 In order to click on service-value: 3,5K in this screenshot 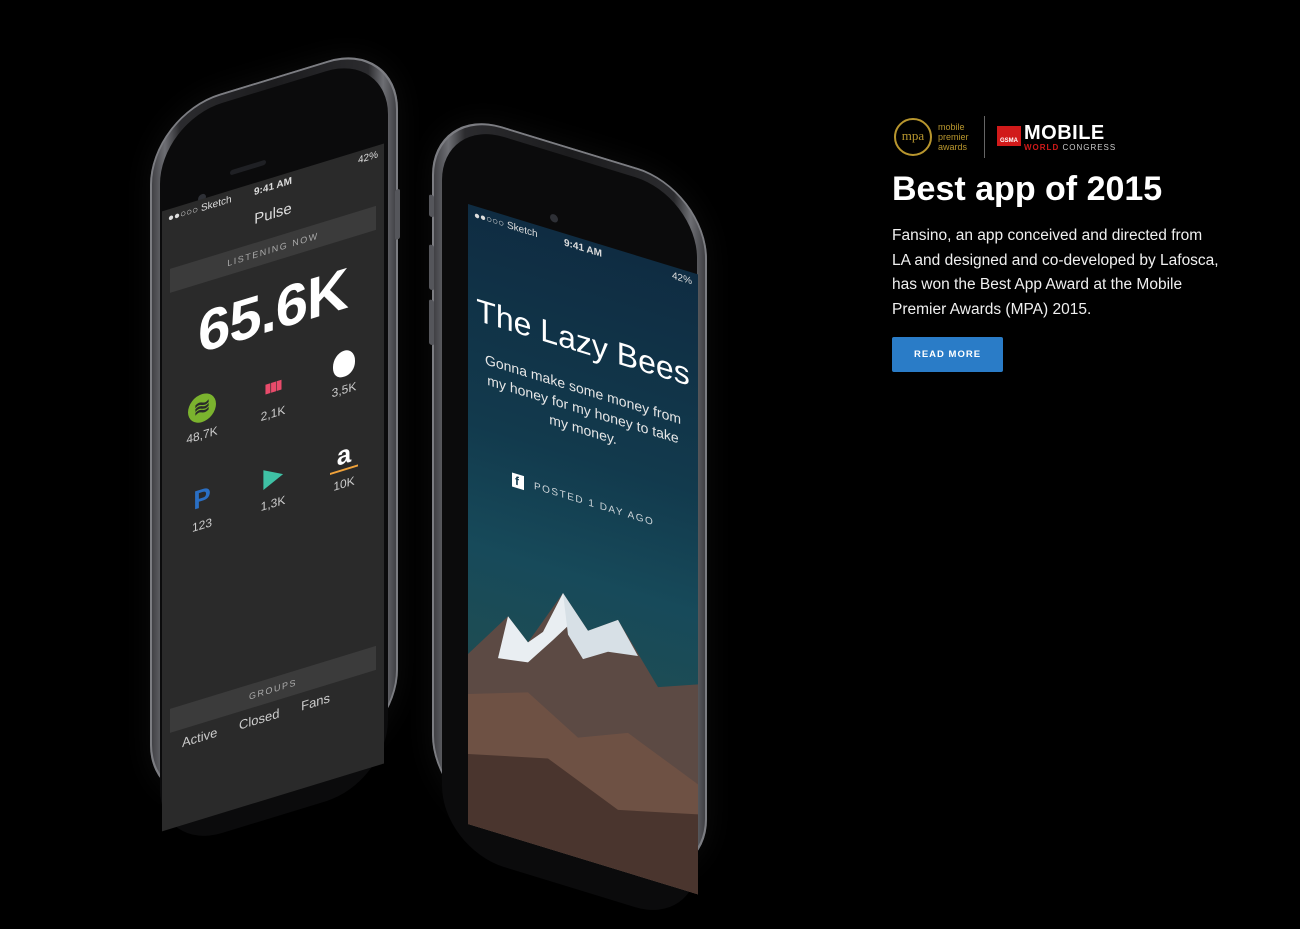, I will do `click(344, 389)`.